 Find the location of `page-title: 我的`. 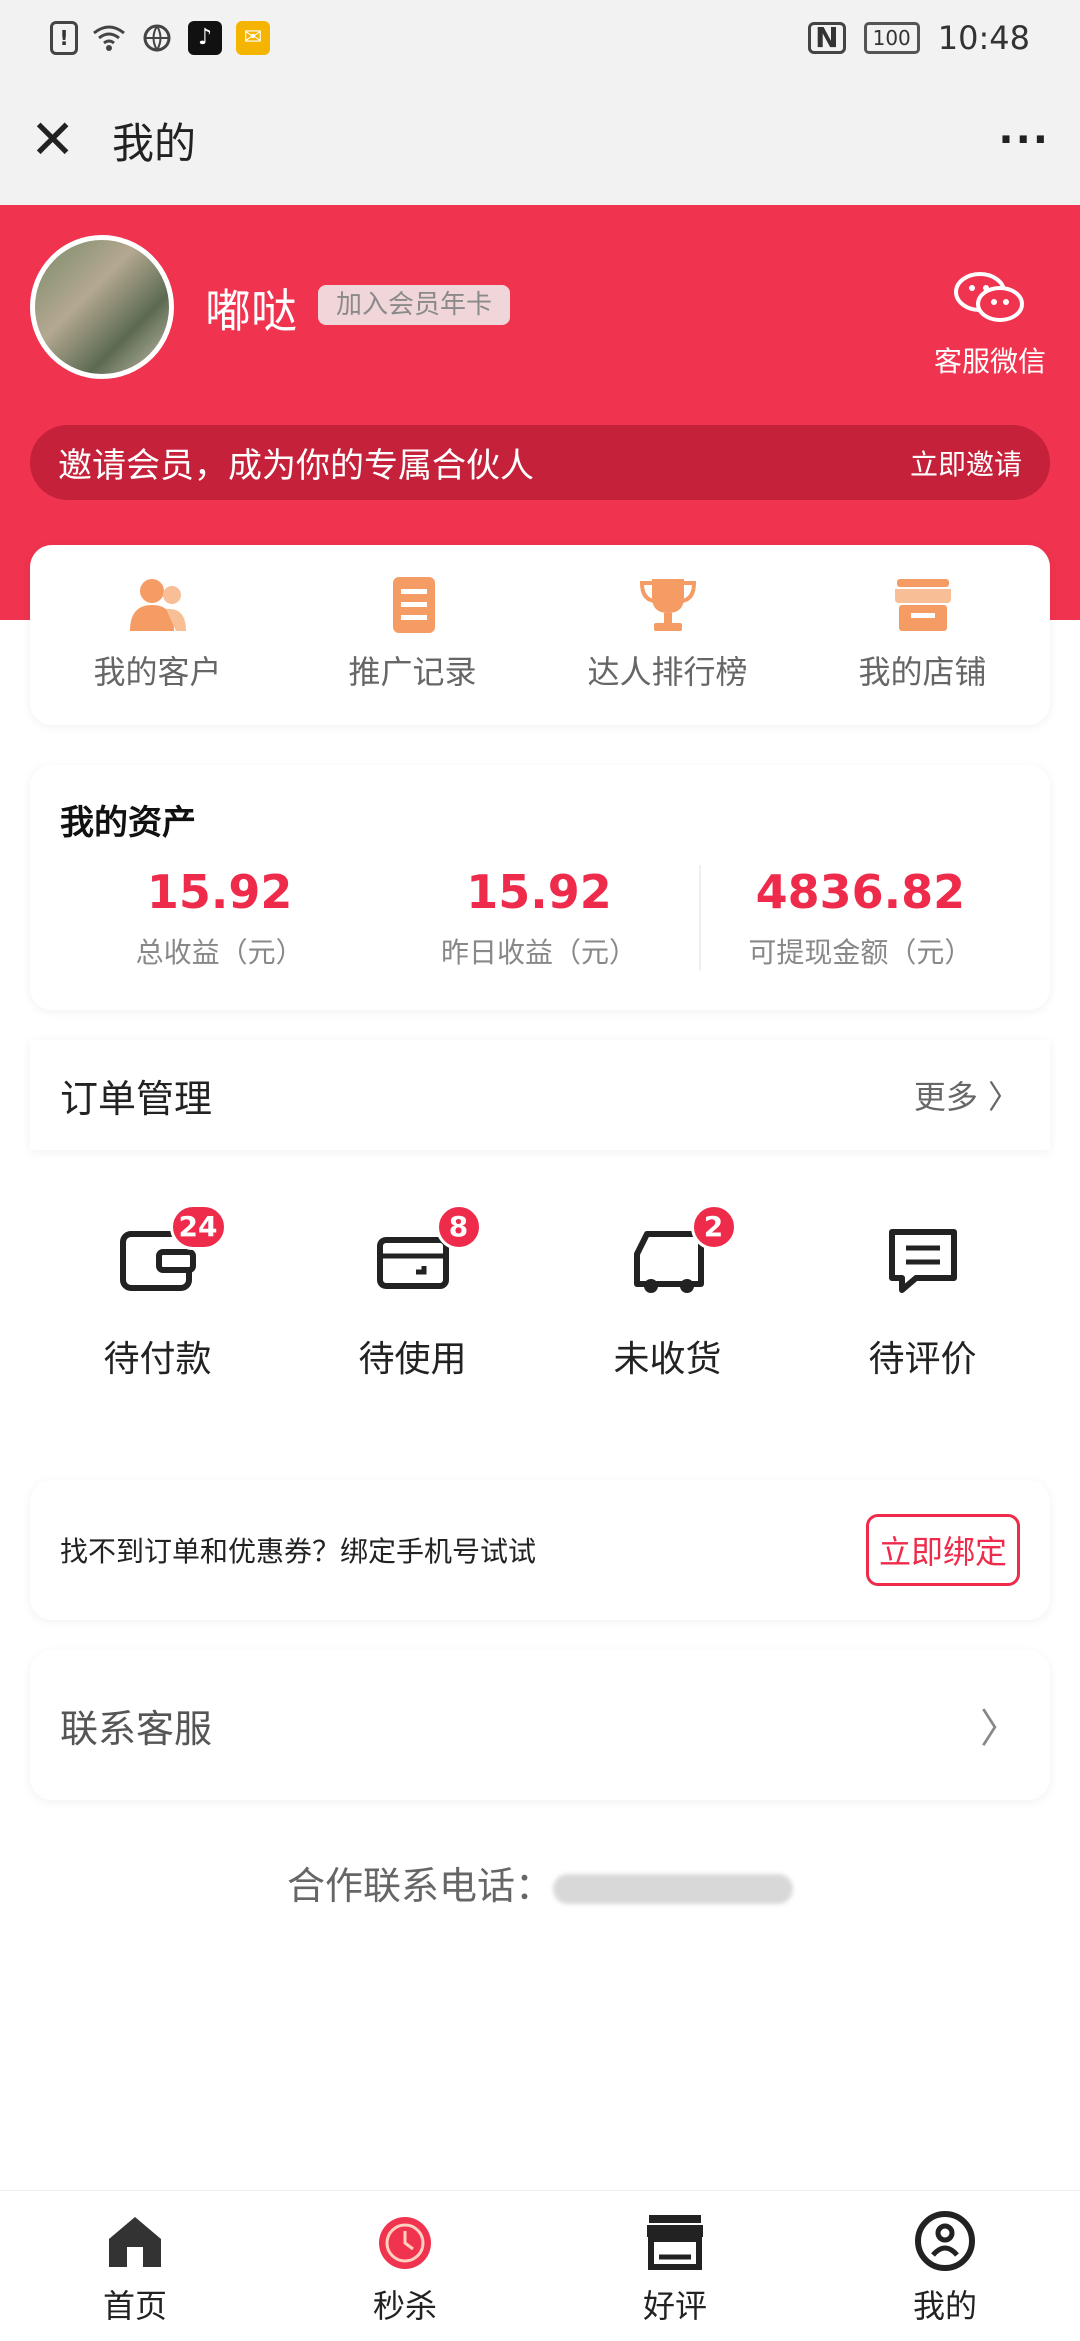

page-title: 我的 is located at coordinates (154, 143).